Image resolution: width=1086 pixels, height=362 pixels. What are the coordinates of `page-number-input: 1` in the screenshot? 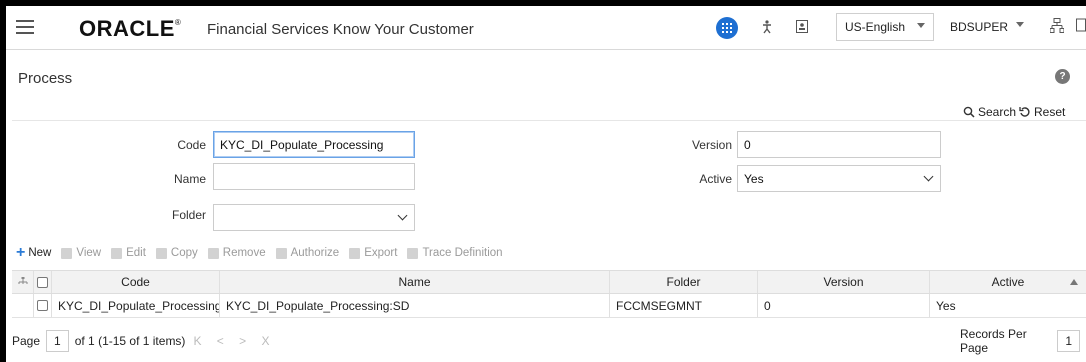 It's located at (57, 341).